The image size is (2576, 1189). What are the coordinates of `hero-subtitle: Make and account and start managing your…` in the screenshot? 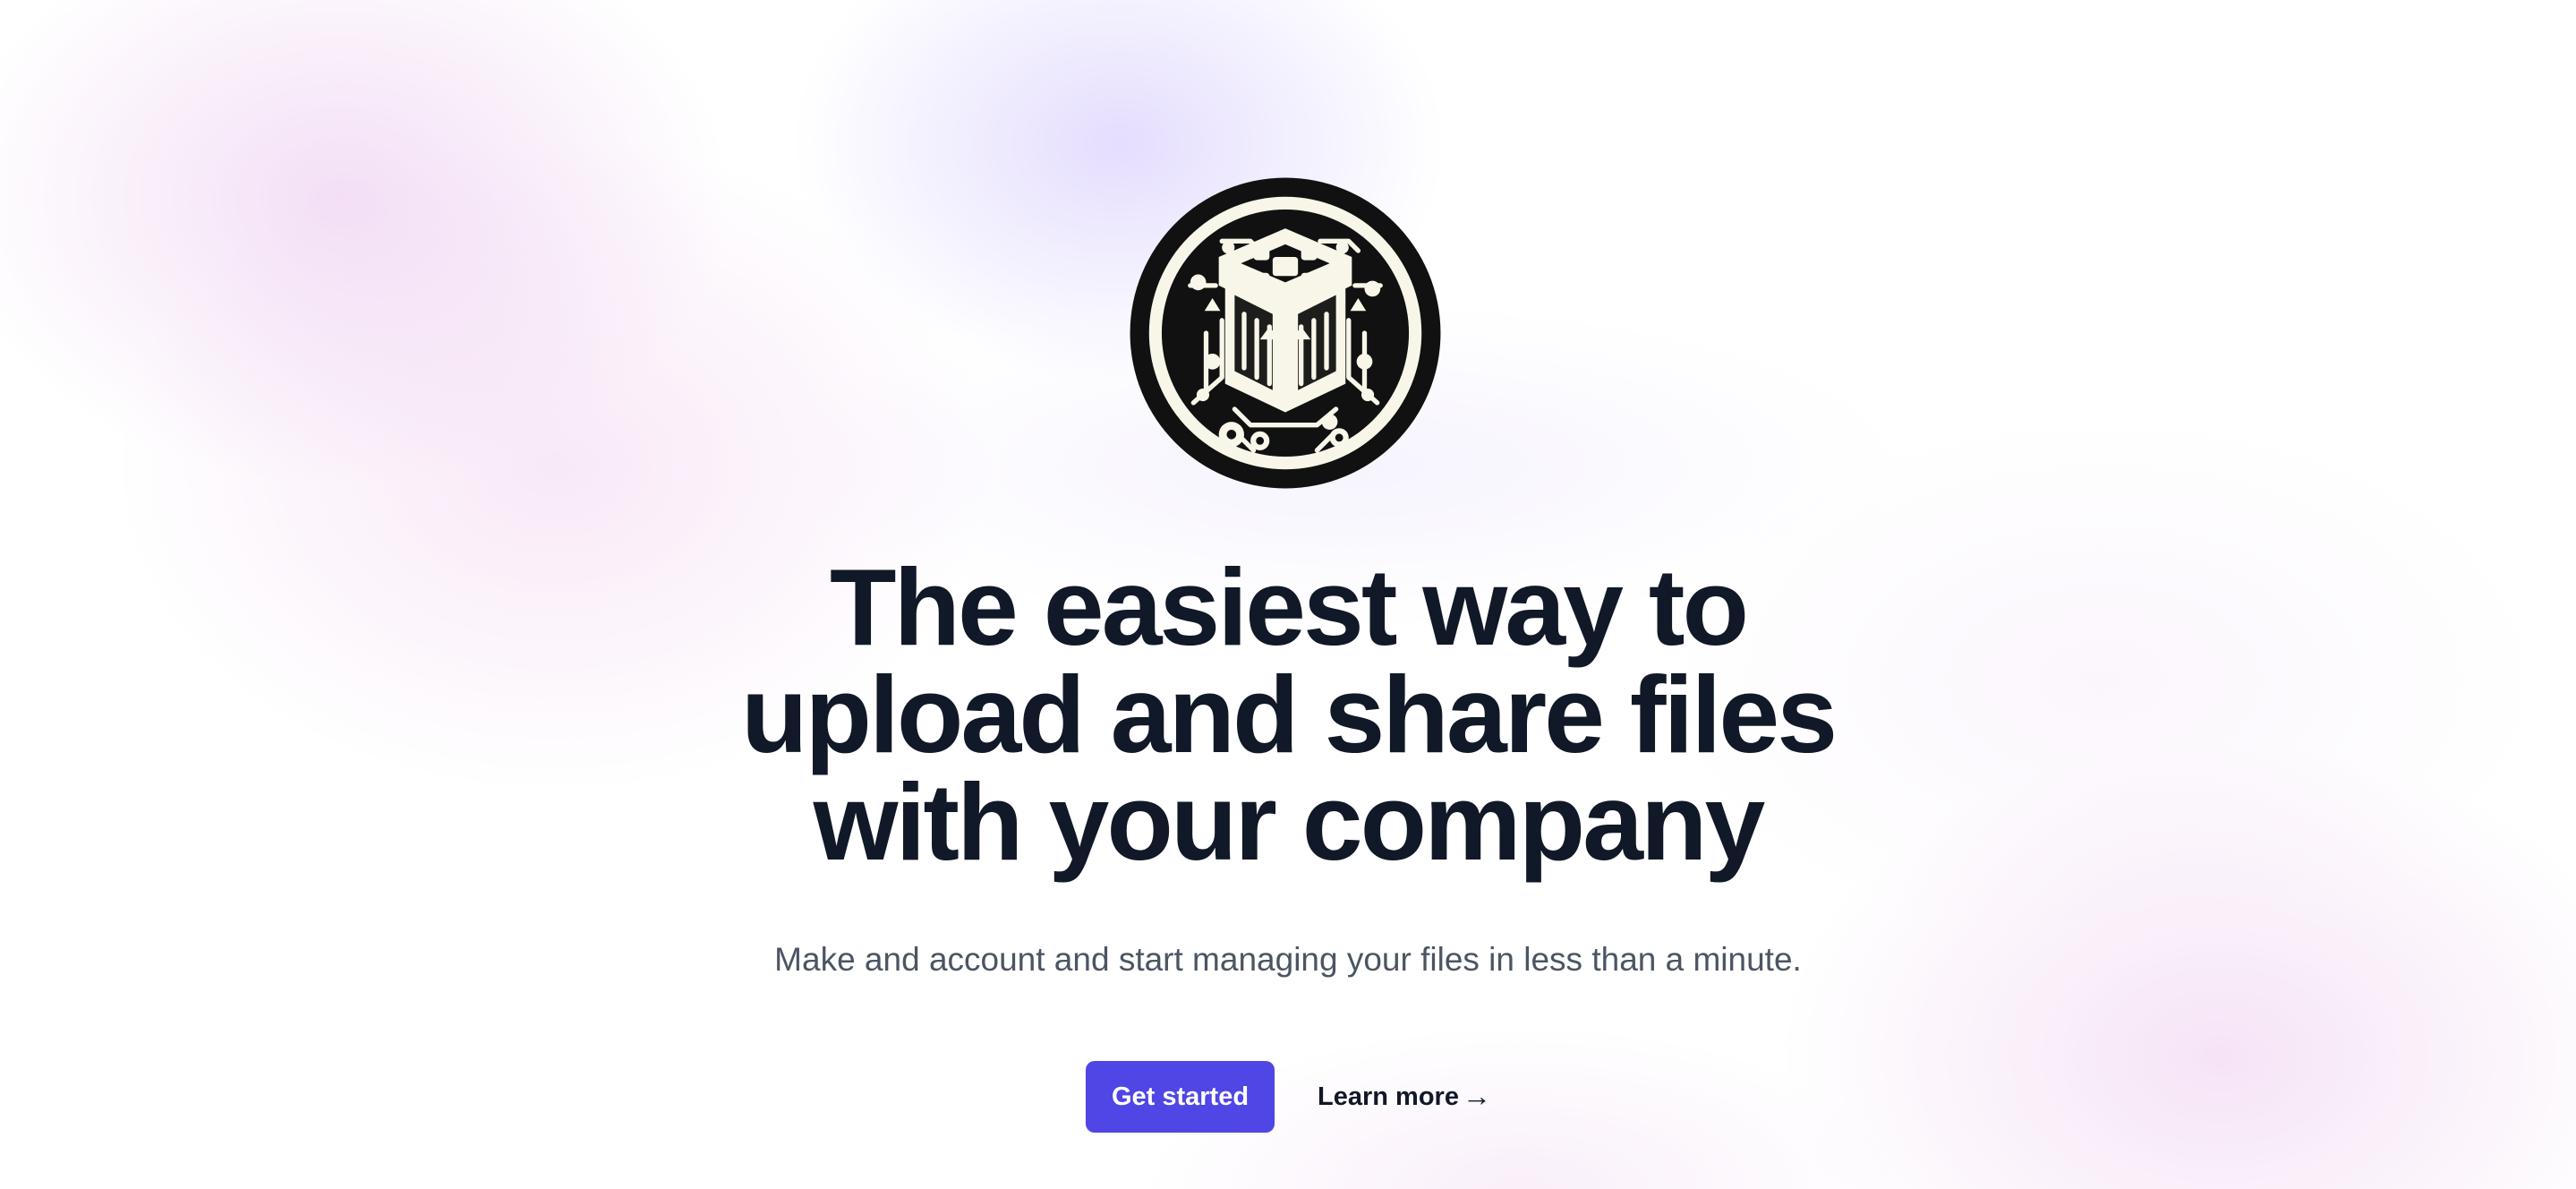 It's located at (1288, 960).